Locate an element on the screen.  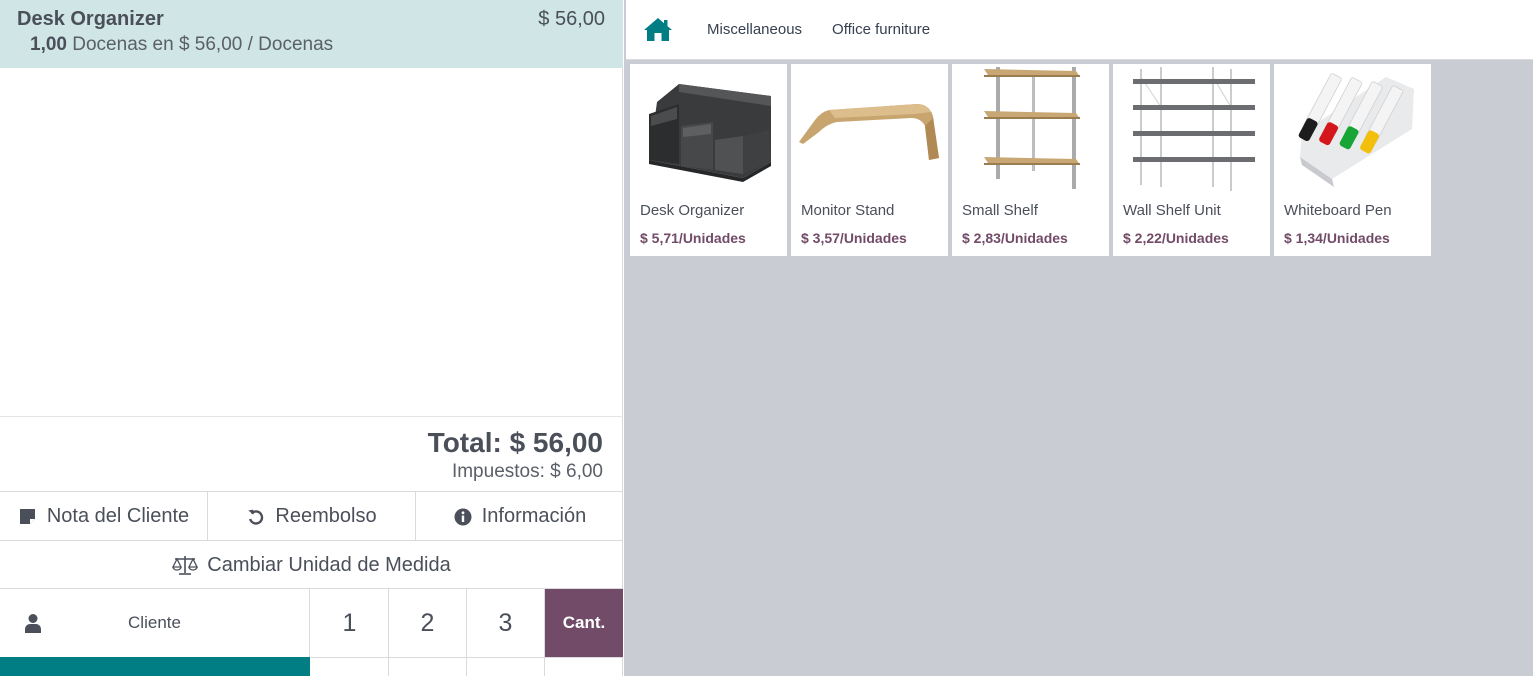
order-line-info: 1,00 Docenas en $ 56,00 / Docenas is located at coordinates (317, 45).